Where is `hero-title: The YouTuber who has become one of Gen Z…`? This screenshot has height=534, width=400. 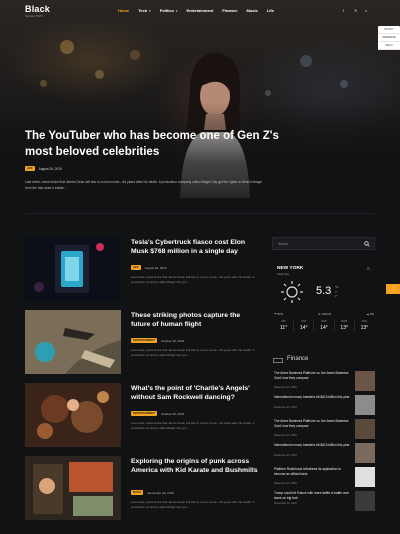
hero-title: The YouTuber who has become one of Gen Z… is located at coordinates (165, 144).